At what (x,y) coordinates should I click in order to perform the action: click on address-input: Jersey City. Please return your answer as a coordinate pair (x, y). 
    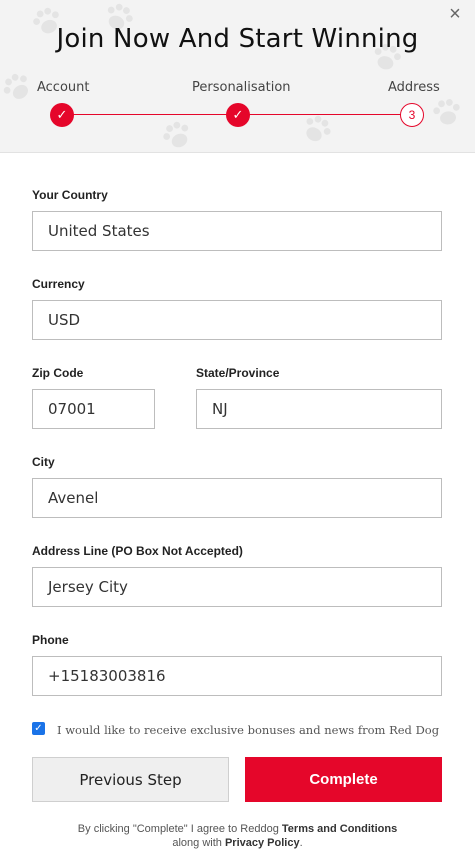
    Looking at the image, I should click on (237, 587).